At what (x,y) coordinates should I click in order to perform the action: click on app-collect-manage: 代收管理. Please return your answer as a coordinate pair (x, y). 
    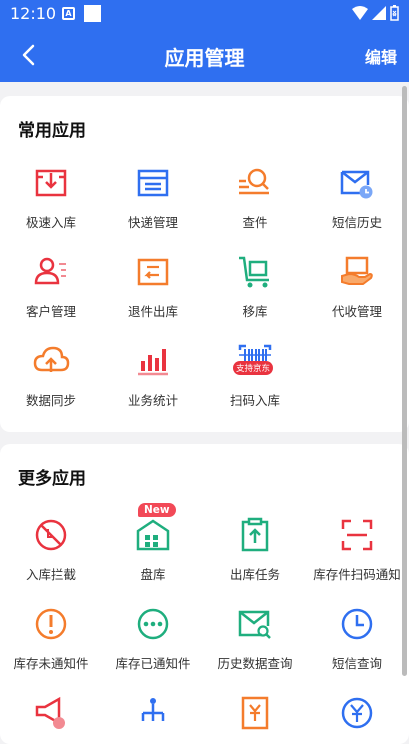
    Looking at the image, I should click on (357, 286).